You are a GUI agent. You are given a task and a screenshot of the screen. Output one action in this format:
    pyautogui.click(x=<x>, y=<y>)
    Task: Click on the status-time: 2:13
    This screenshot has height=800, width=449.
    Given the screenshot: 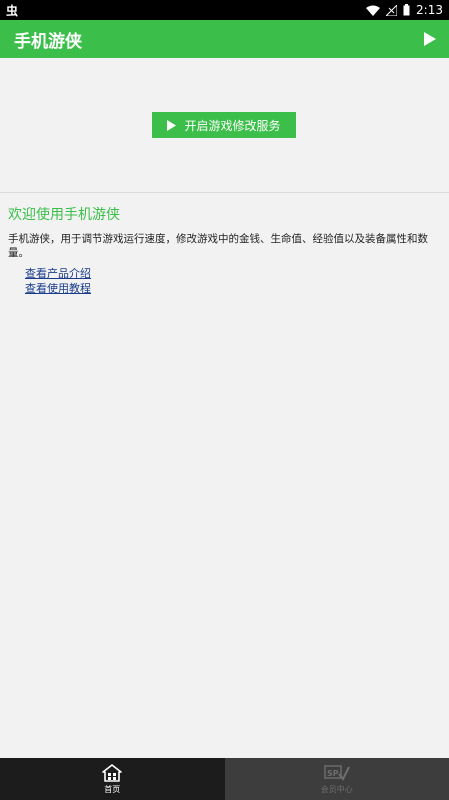 What is the action you would take?
    pyautogui.click(x=429, y=10)
    